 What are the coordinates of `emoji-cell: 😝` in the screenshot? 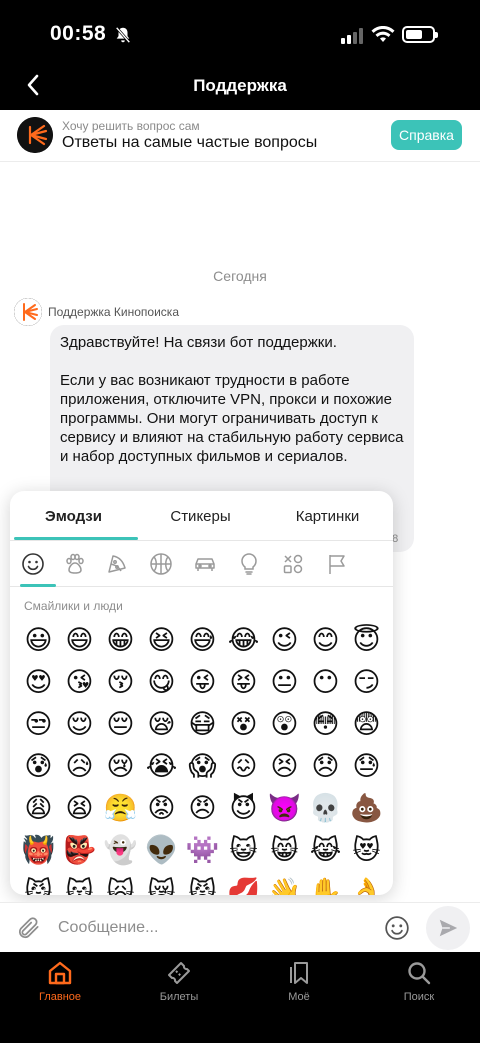 It's located at (243, 682).